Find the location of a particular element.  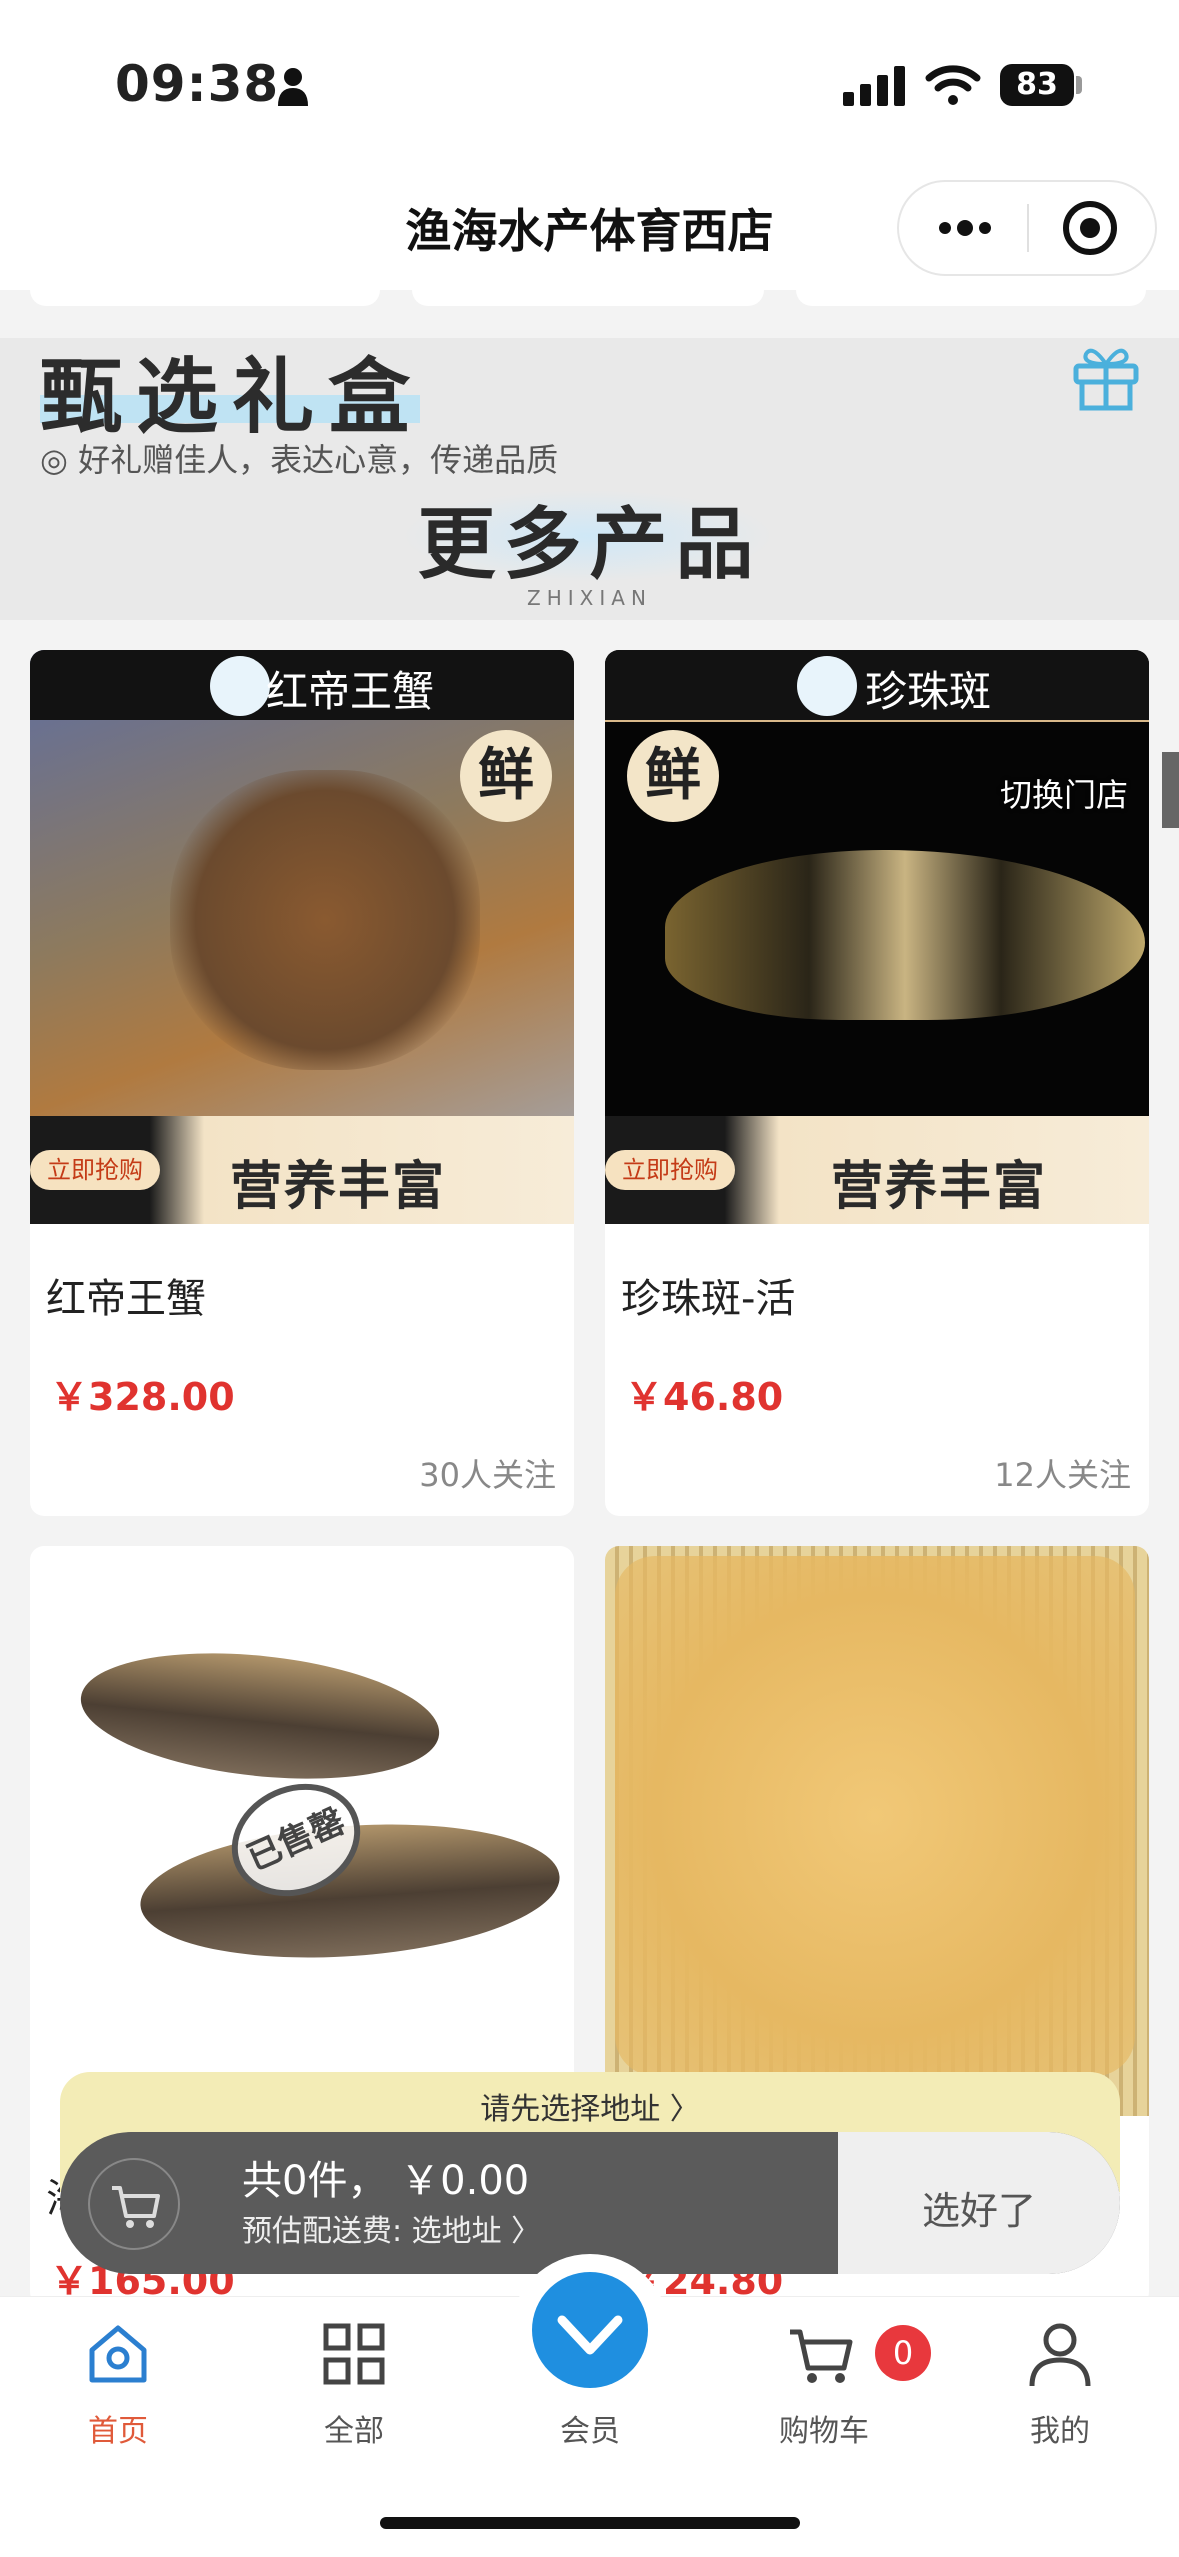

more-products-heading: 更多产品 is located at coordinates (589, 544).